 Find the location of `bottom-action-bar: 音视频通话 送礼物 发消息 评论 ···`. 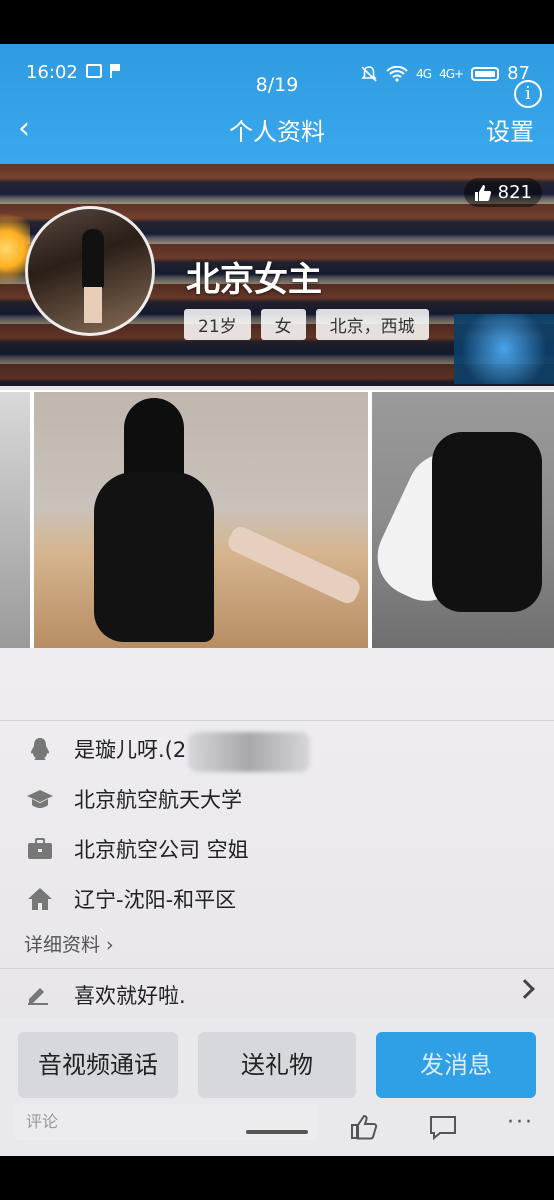

bottom-action-bar: 音视频通话 送礼物 发消息 评论 ··· is located at coordinates (277, 1087).